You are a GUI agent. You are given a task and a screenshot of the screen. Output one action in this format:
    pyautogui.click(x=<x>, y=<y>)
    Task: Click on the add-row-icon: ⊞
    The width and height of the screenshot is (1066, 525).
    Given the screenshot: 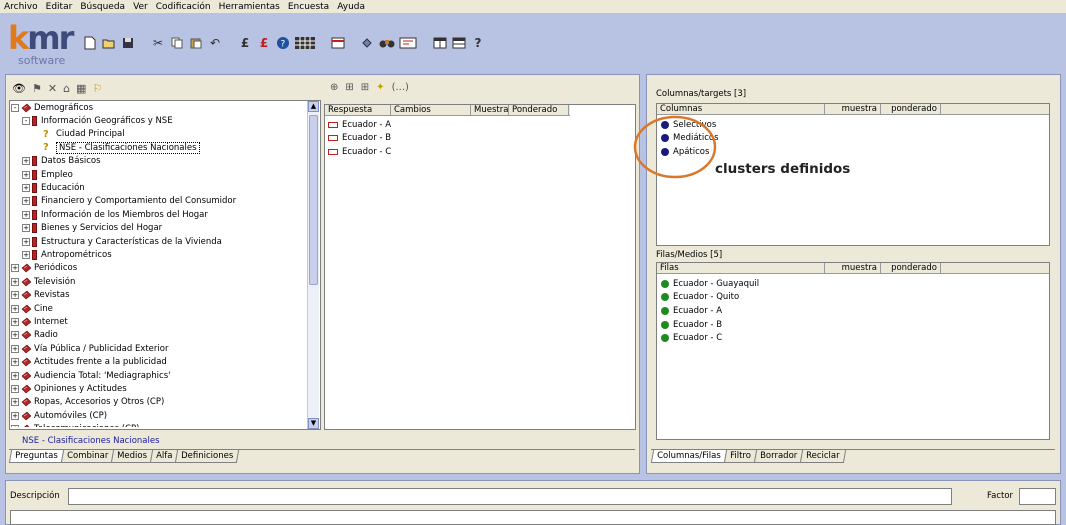 What is the action you would take?
    pyautogui.click(x=349, y=87)
    